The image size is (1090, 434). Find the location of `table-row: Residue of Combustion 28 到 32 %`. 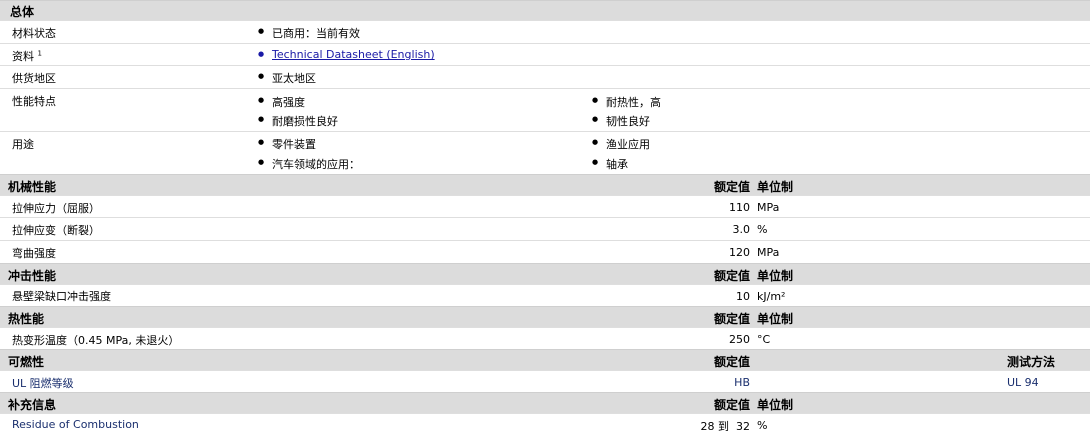

table-row: Residue of Combustion 28 到 32 % is located at coordinates (545, 423).